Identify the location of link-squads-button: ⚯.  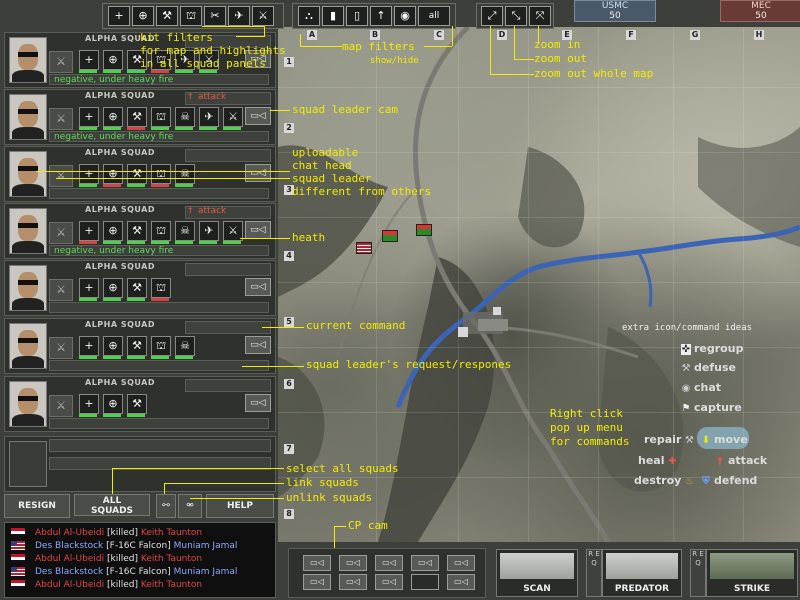
(166, 506).